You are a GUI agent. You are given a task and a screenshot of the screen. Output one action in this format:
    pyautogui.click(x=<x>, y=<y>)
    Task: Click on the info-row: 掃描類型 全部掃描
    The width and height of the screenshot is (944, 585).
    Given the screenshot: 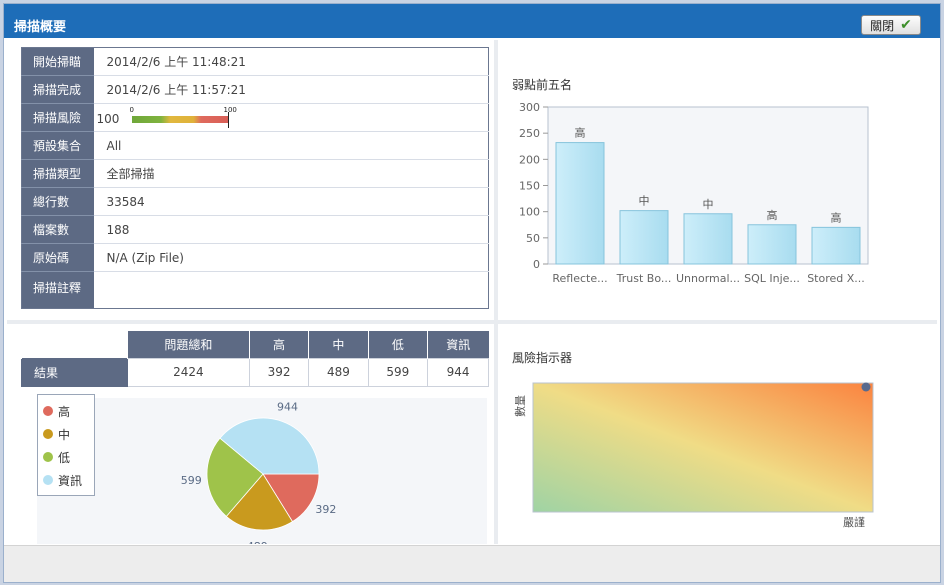 What is the action you would take?
    pyautogui.click(x=255, y=173)
    